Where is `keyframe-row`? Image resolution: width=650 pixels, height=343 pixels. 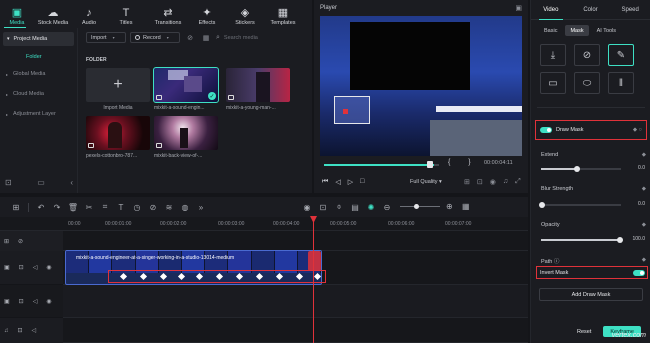 keyframe-row is located at coordinates (217, 276).